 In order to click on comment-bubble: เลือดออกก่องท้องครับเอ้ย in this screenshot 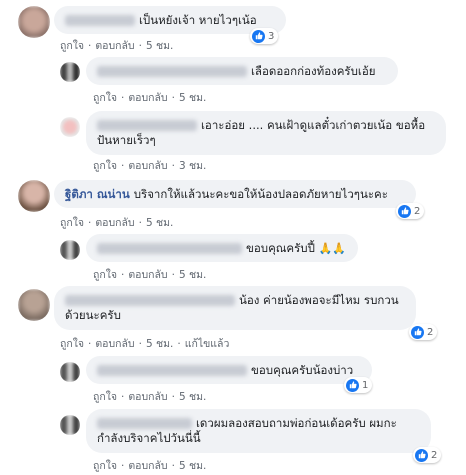, I will do `click(242, 71)`.